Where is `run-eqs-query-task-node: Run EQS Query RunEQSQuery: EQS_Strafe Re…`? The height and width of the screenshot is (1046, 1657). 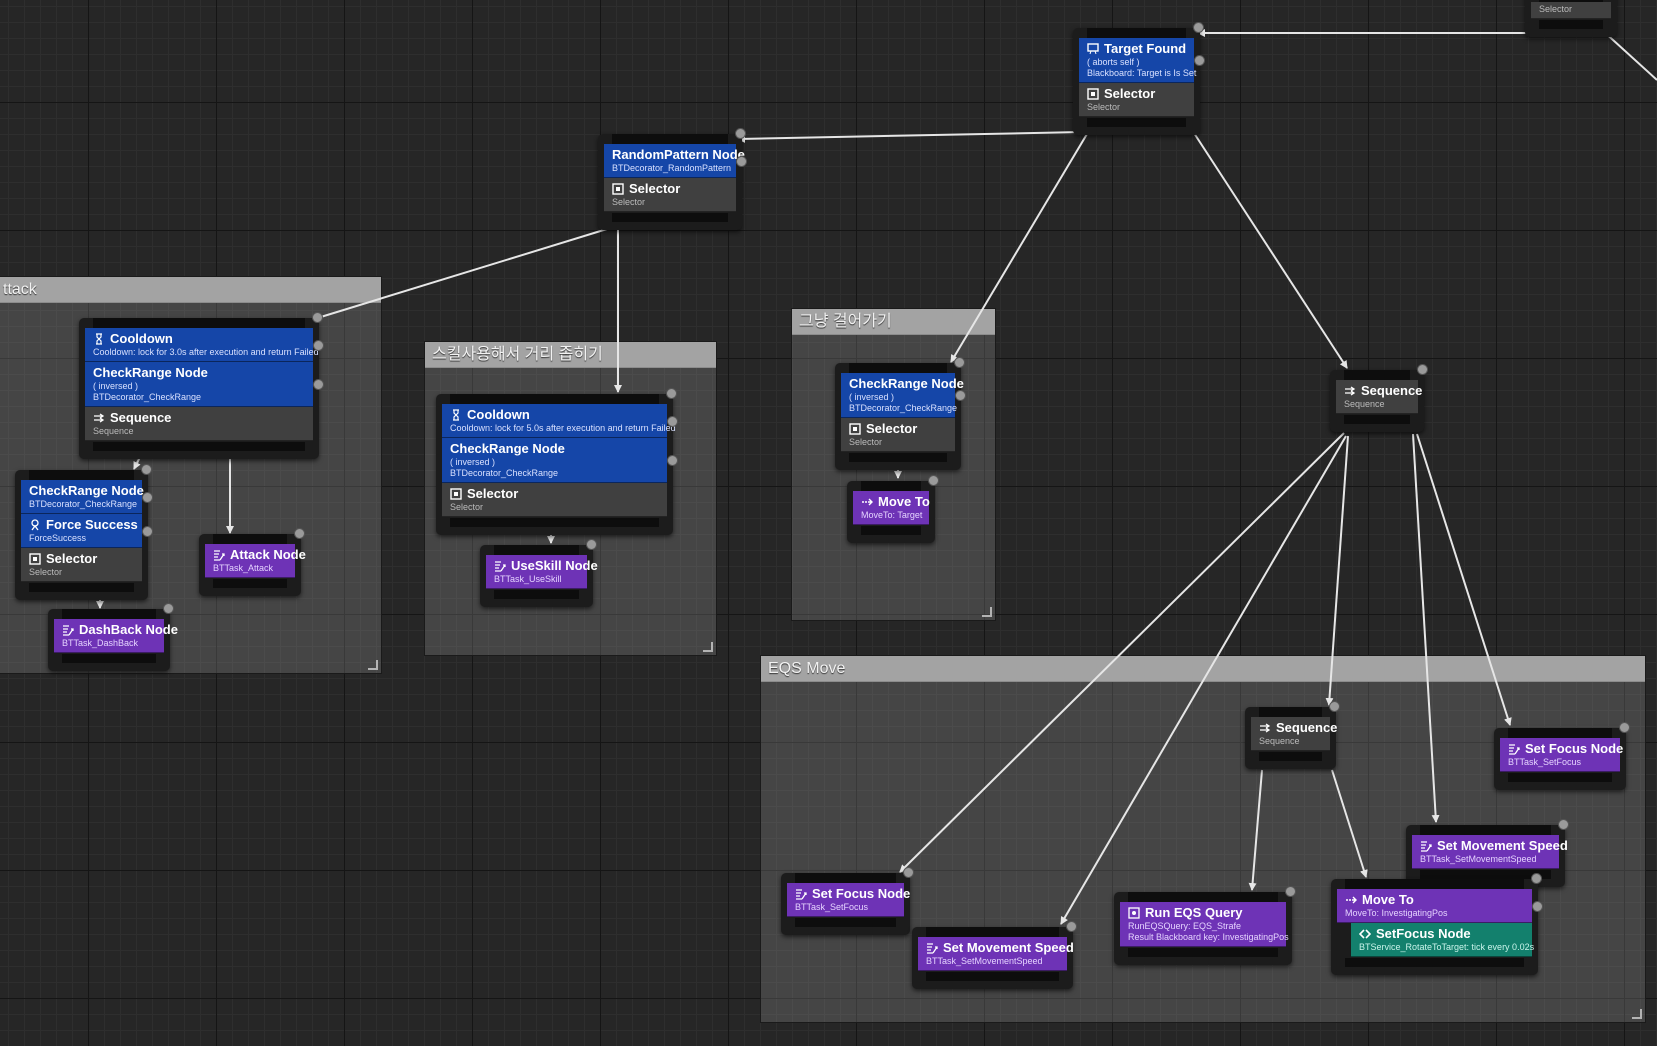 run-eqs-query-task-node: Run EQS Query RunEQSQuery: EQS_Strafe Re… is located at coordinates (1205, 925).